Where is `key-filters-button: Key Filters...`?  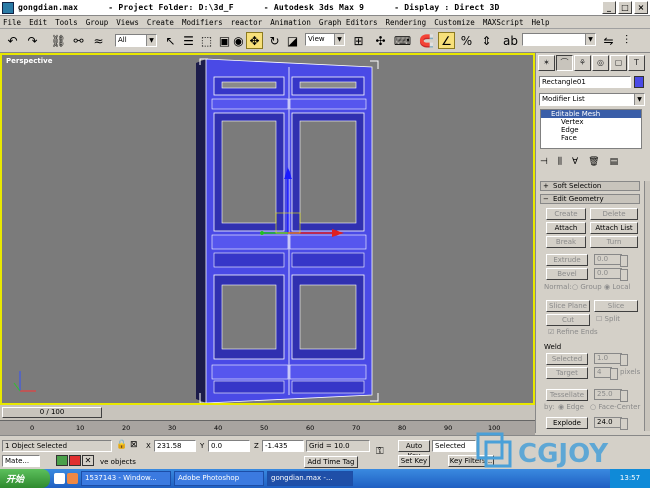
key-filters-button: Key Filters... is located at coordinates (471, 461).